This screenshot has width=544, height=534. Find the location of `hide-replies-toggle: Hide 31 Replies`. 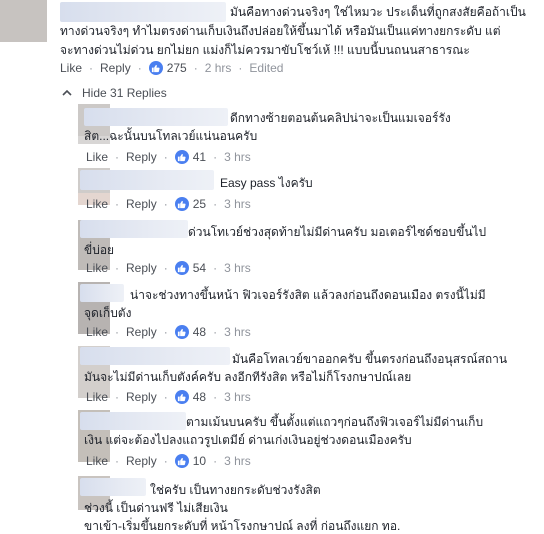

hide-replies-toggle: Hide 31 Replies is located at coordinates (113, 93).